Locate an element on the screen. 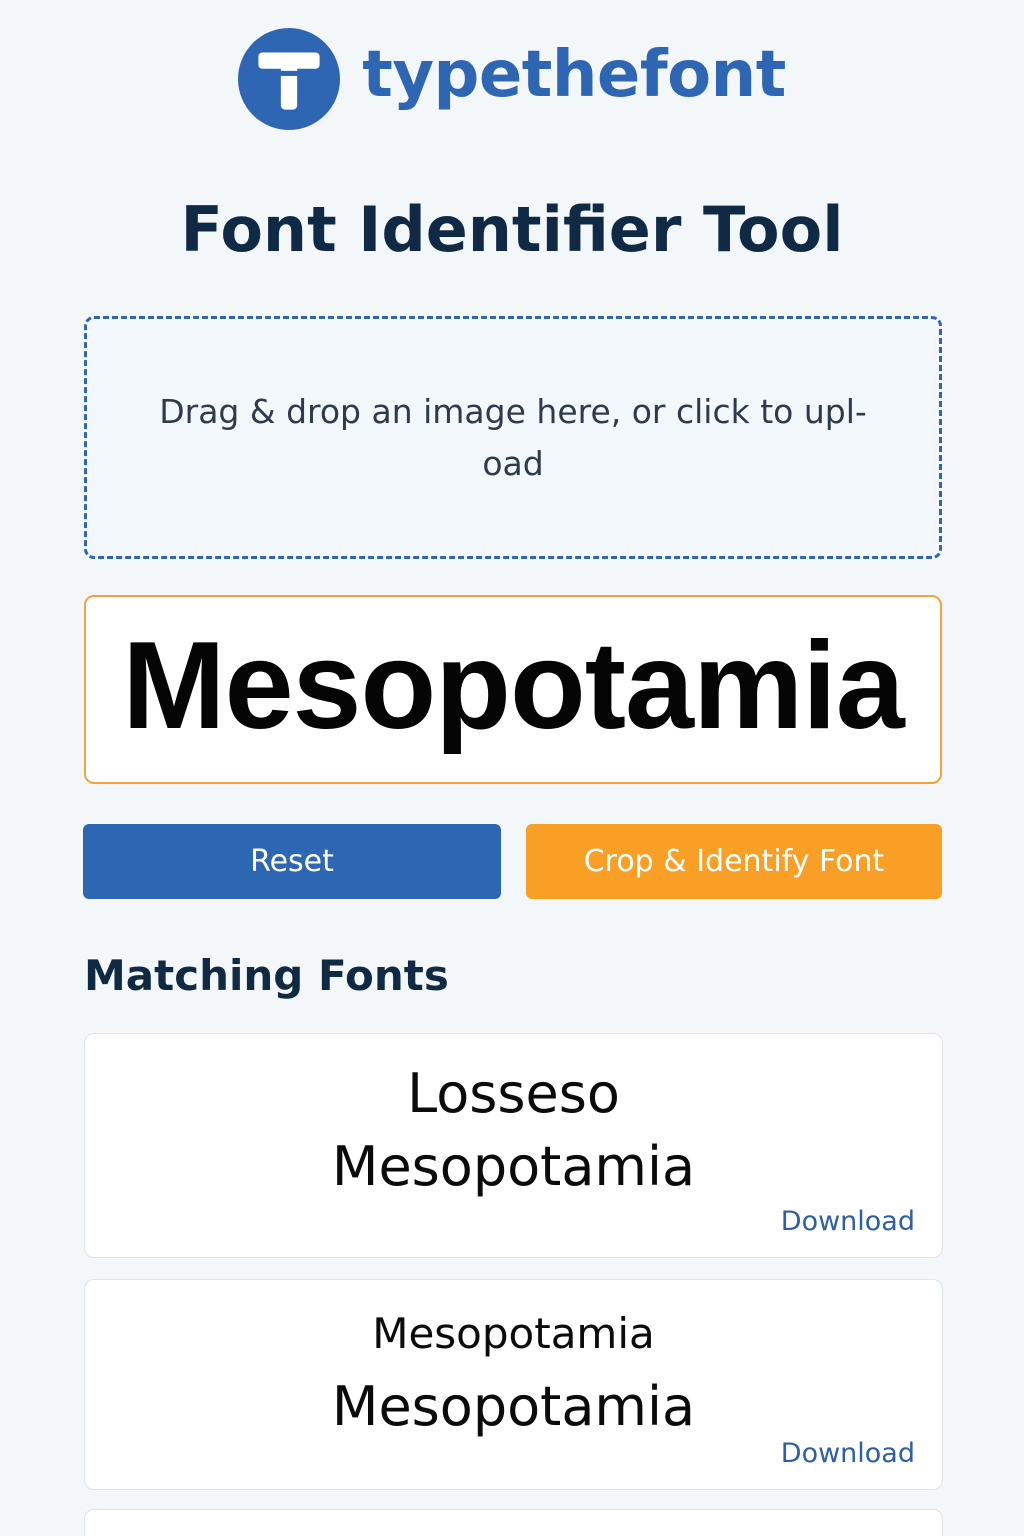  font-result-card: Mesopotamia Mesopotamia Download is located at coordinates (513, 1384).